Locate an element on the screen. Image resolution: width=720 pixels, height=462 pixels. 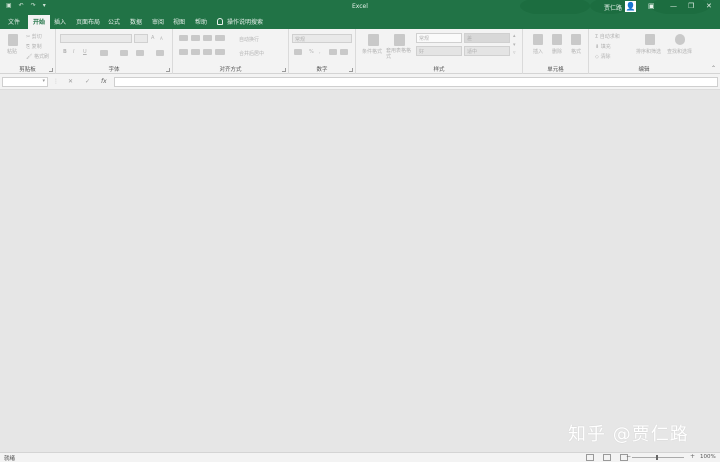
copy-button: ⎘ 复制 is located at coordinates (34, 46).